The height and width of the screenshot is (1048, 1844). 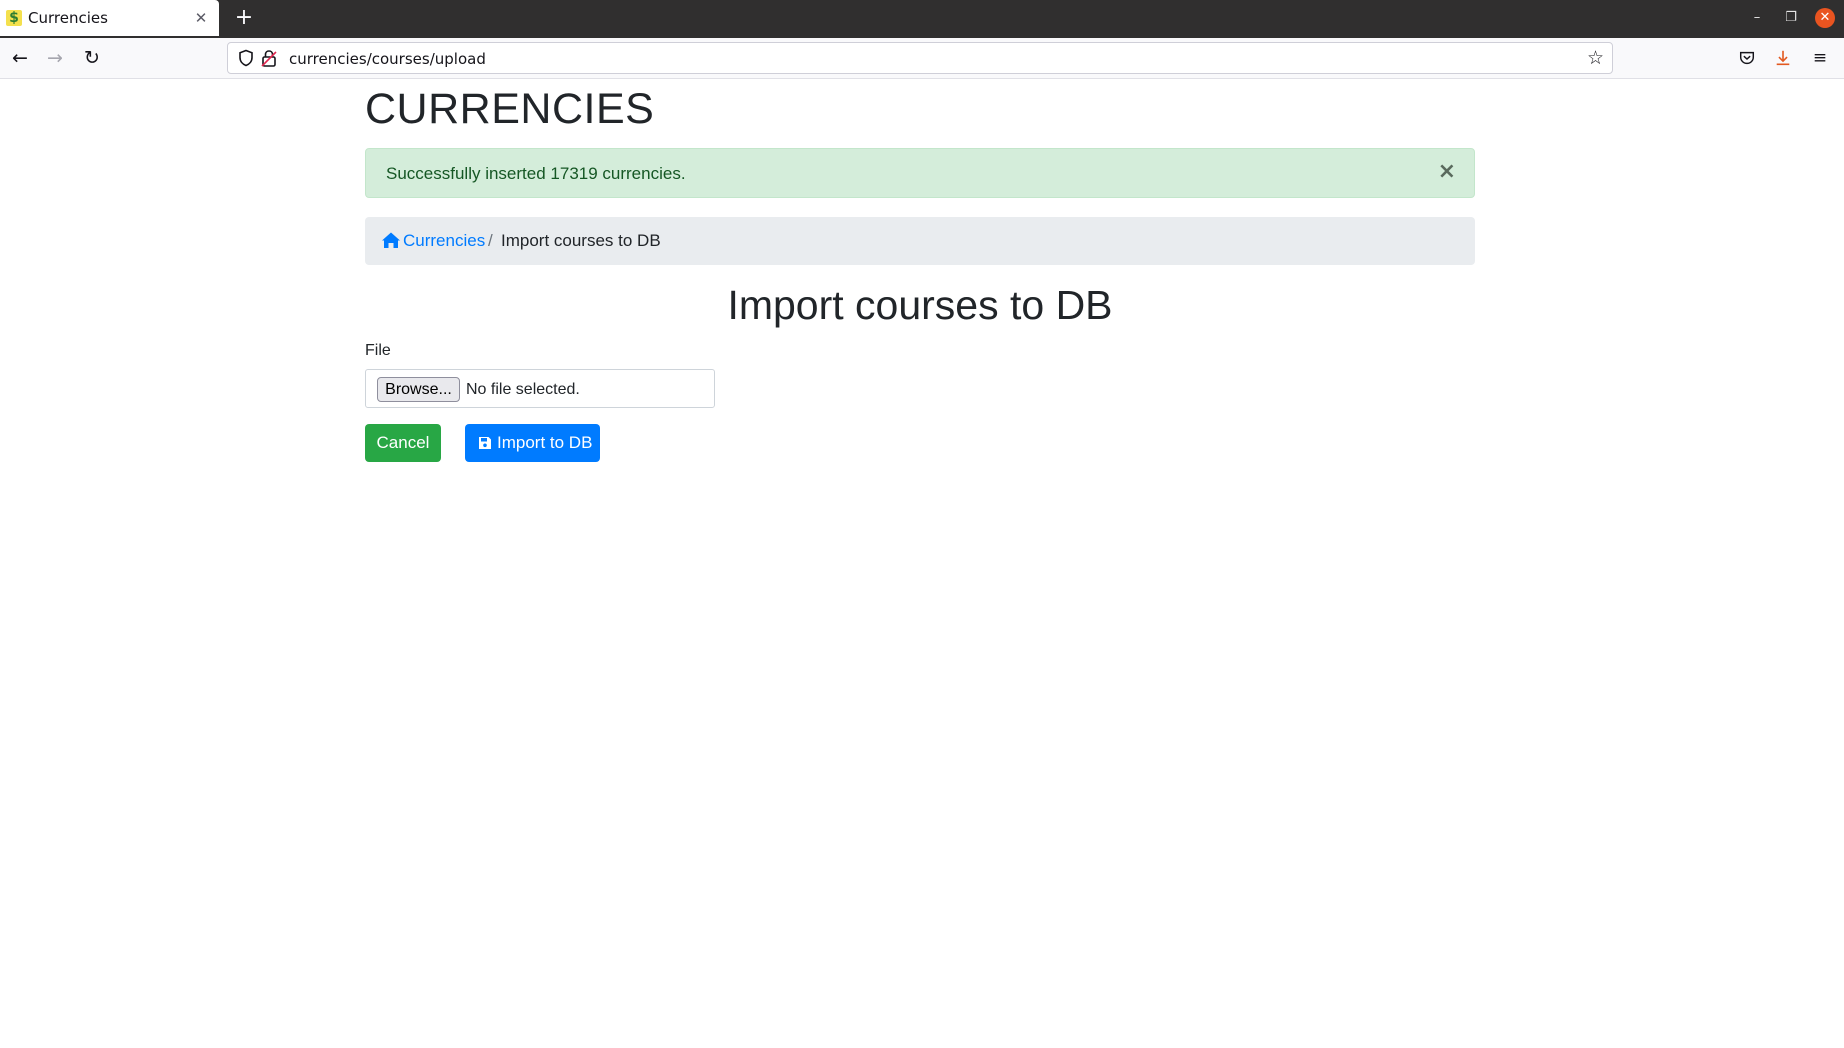 I want to click on url-bar: currencies/courses/upload ☆, so click(x=920, y=58).